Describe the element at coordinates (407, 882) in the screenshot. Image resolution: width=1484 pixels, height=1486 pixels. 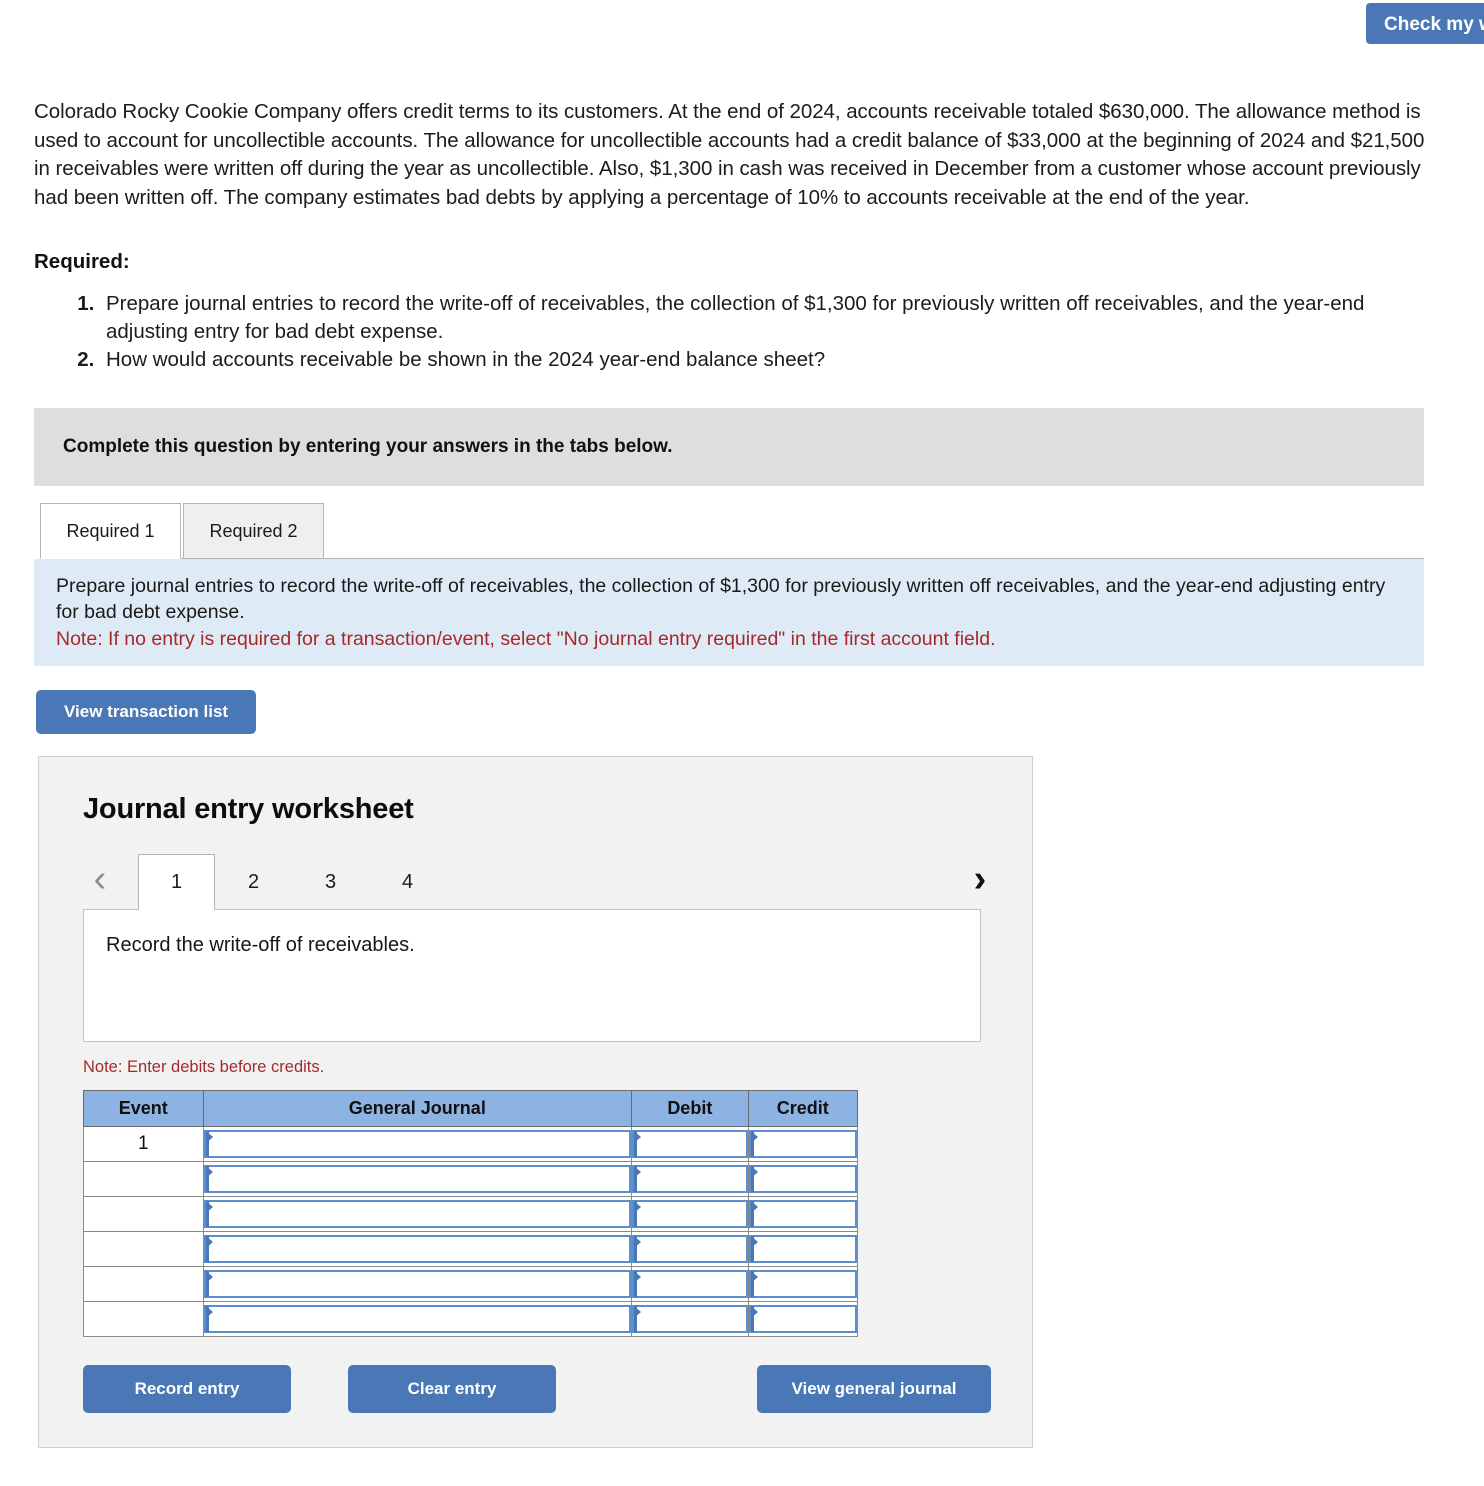
I see `worksheet-page-tab-4: 4` at that location.